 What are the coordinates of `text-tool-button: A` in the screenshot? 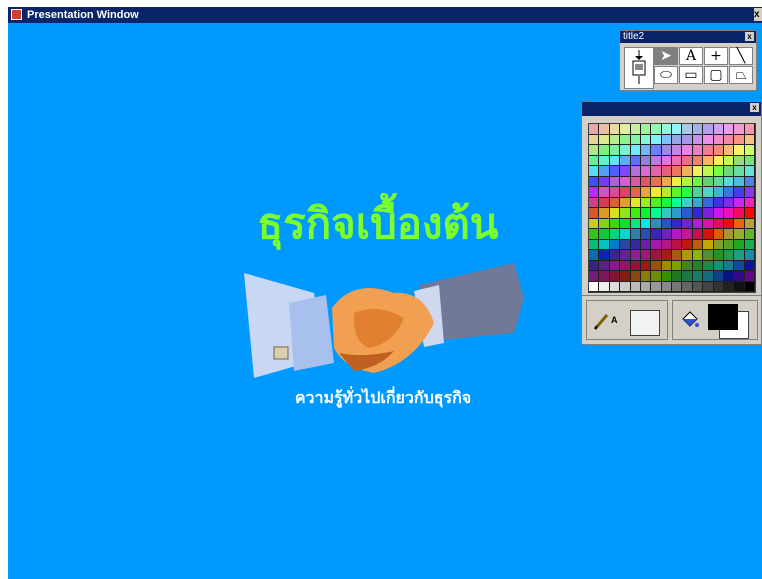 It's located at (691, 56).